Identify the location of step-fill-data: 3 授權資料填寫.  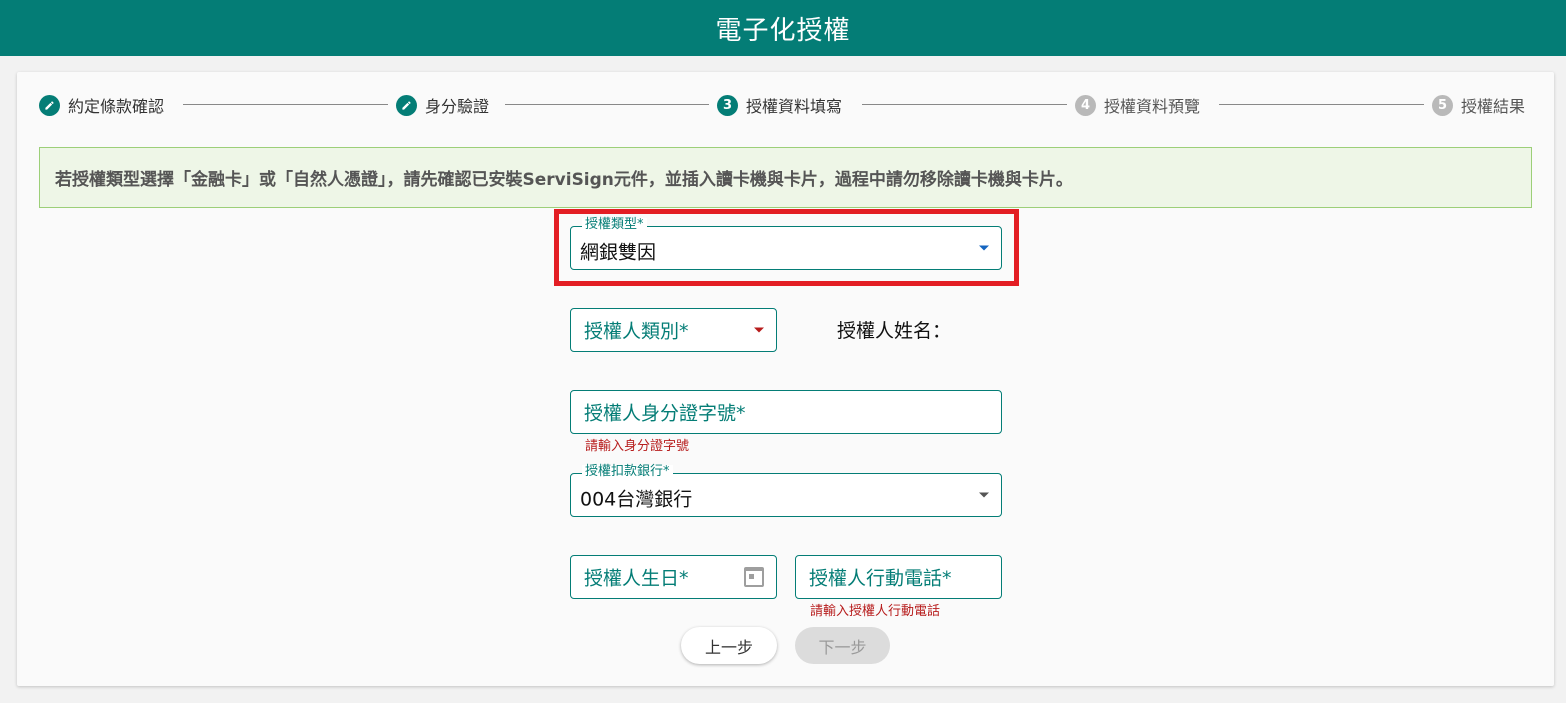
(779, 105).